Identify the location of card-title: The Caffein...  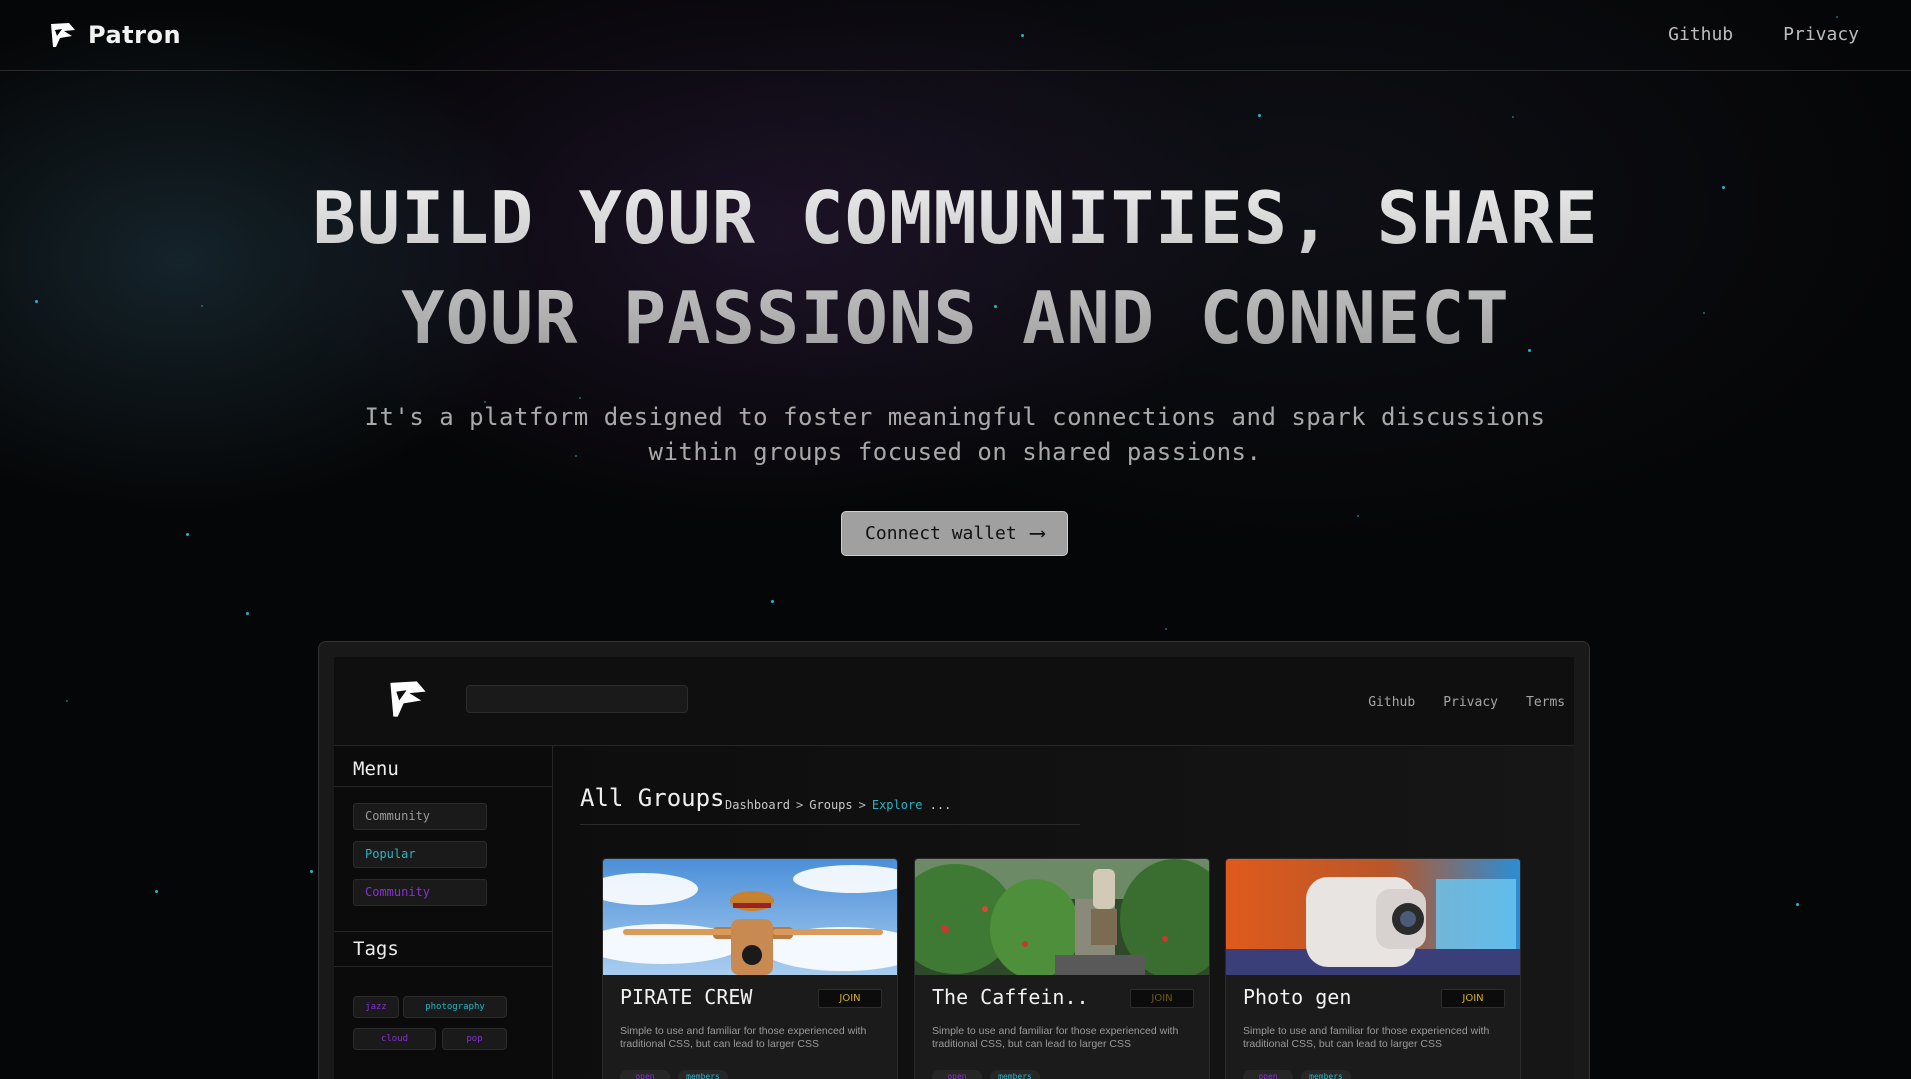
(1010, 997).